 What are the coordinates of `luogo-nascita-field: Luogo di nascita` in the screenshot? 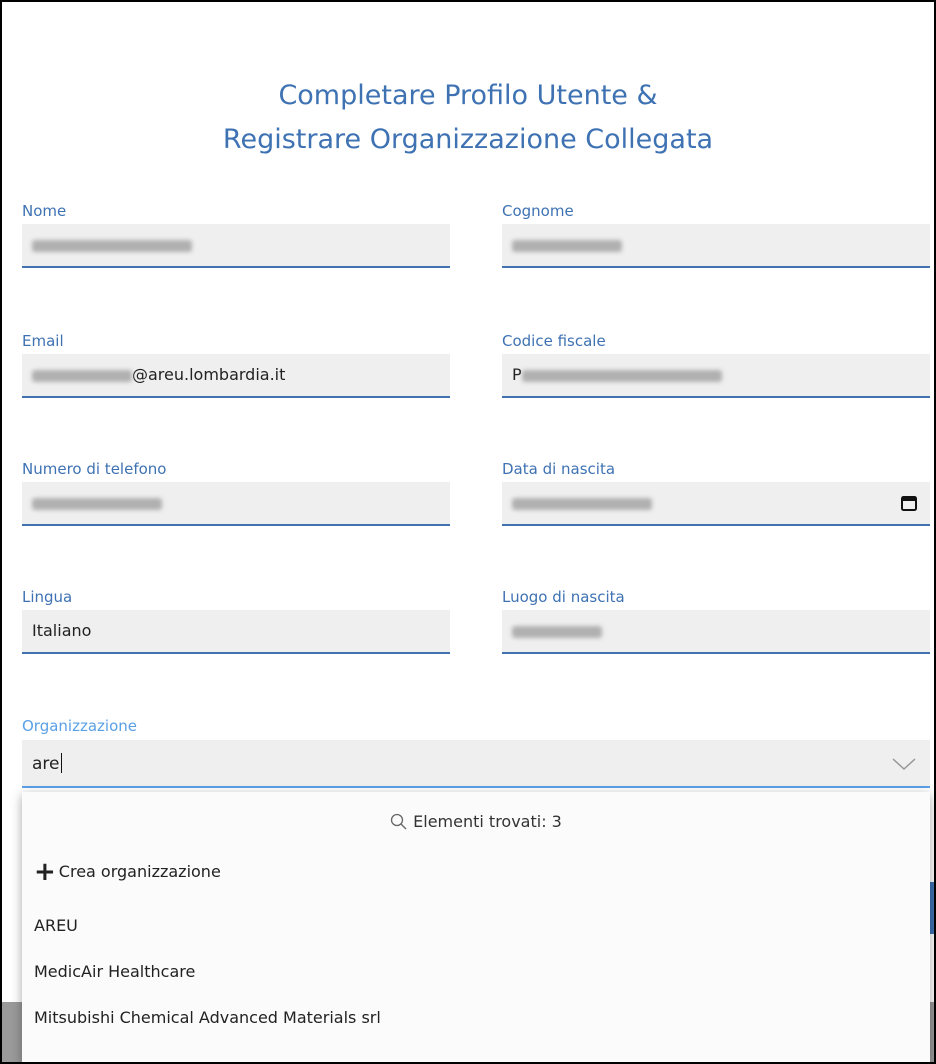 It's located at (716, 623).